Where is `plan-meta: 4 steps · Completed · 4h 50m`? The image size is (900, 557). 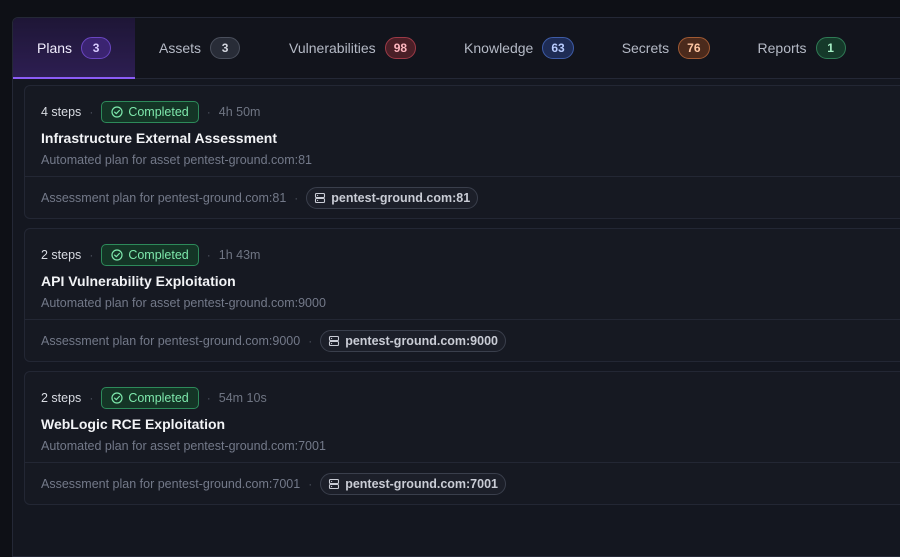
plan-meta: 4 steps · Completed · 4h 50m is located at coordinates (464, 112).